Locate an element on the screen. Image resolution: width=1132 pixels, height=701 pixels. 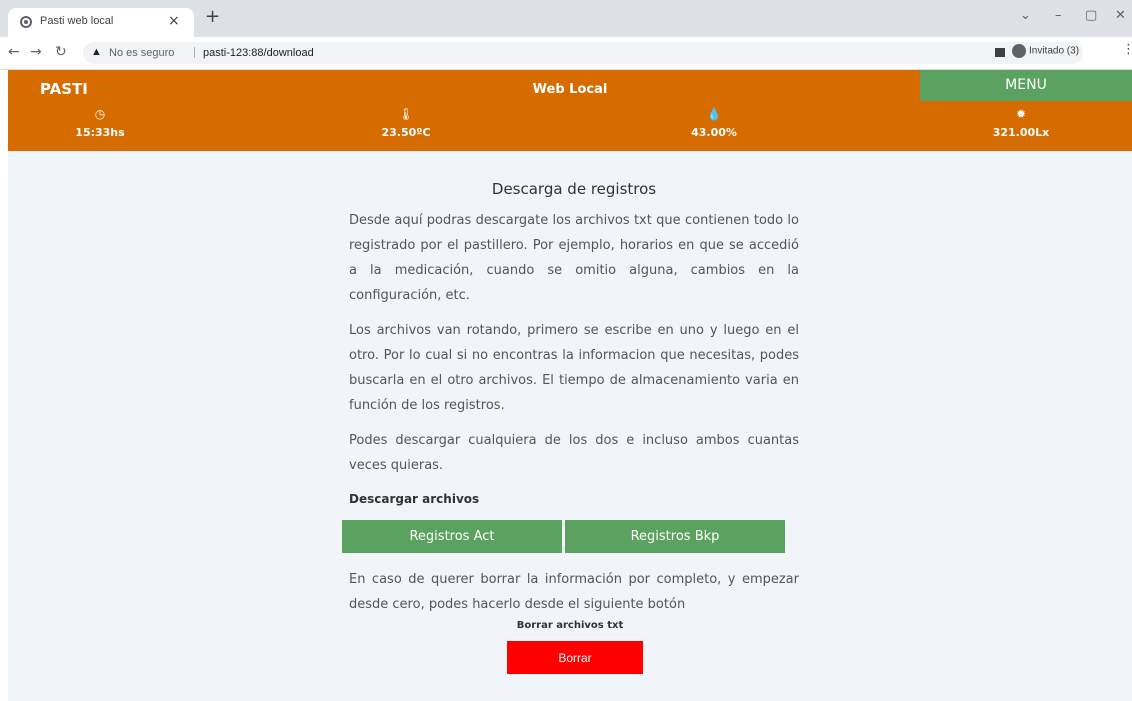
window-close-icon: ✕ is located at coordinates (1120, 15).